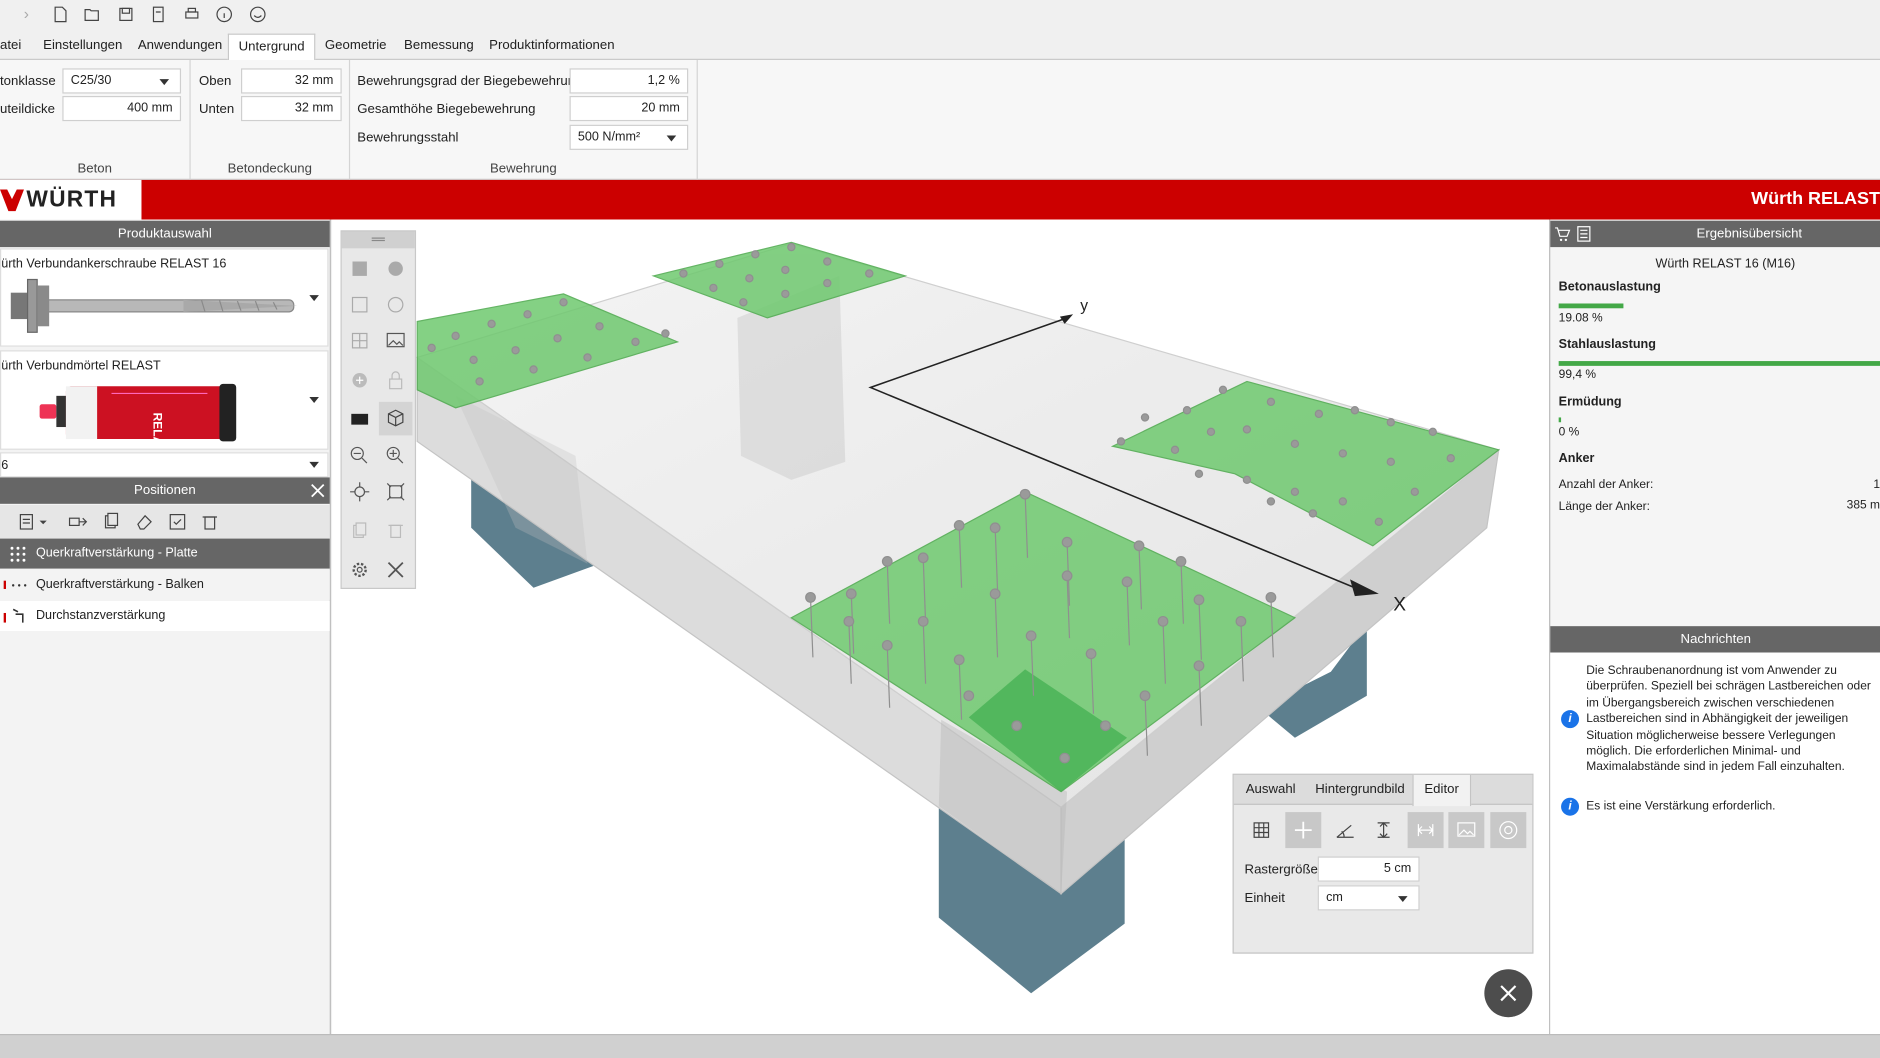 The height and width of the screenshot is (1058, 1880). I want to click on position-item-balken: Querkraftverstärkung - Balken, so click(165, 584).